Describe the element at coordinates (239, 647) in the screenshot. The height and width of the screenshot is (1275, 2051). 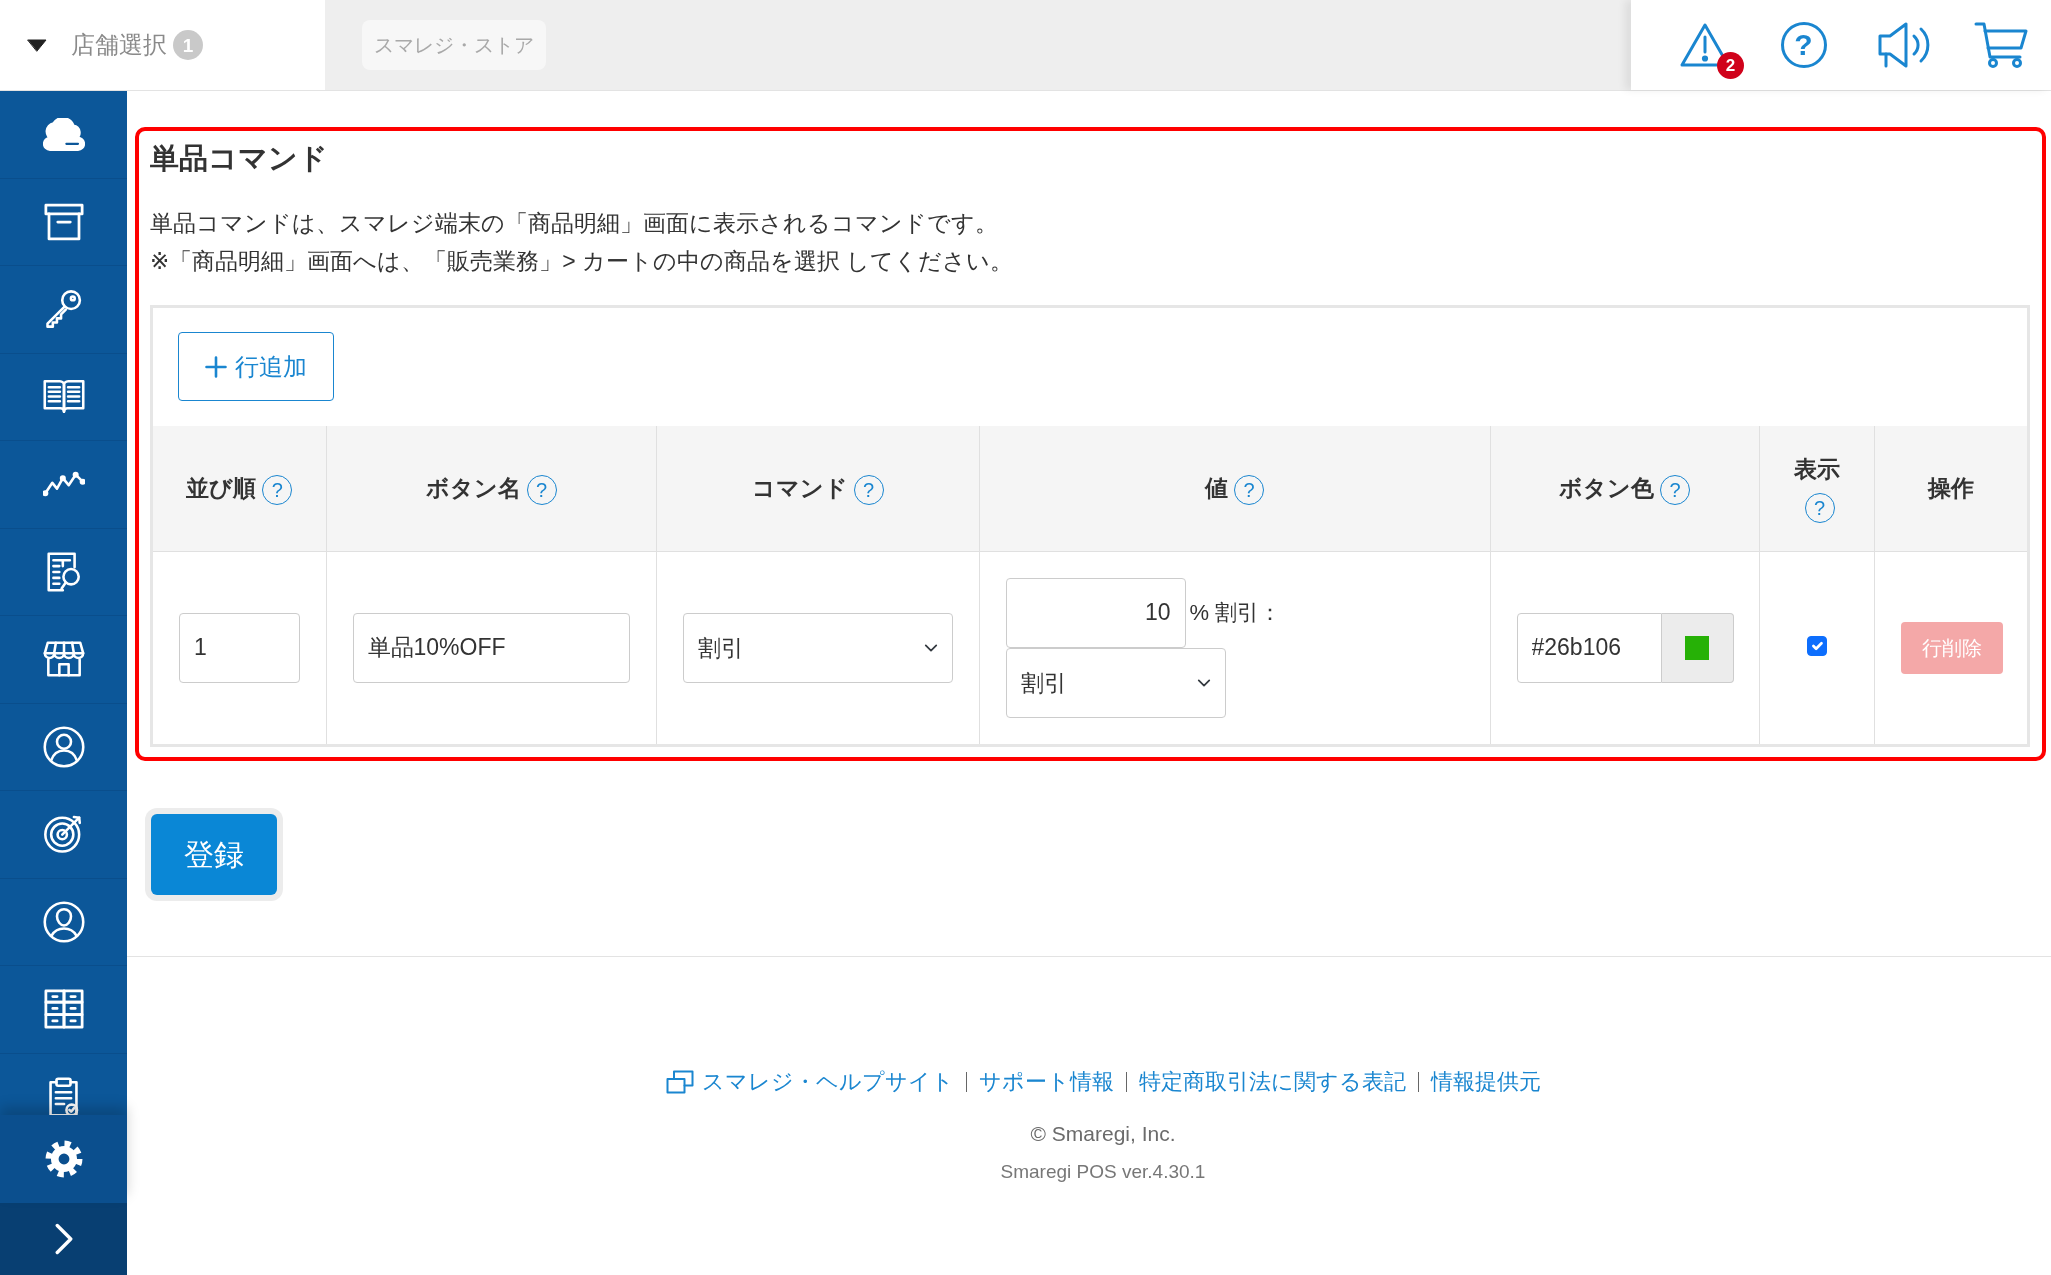
I see `order-input: 1` at that location.